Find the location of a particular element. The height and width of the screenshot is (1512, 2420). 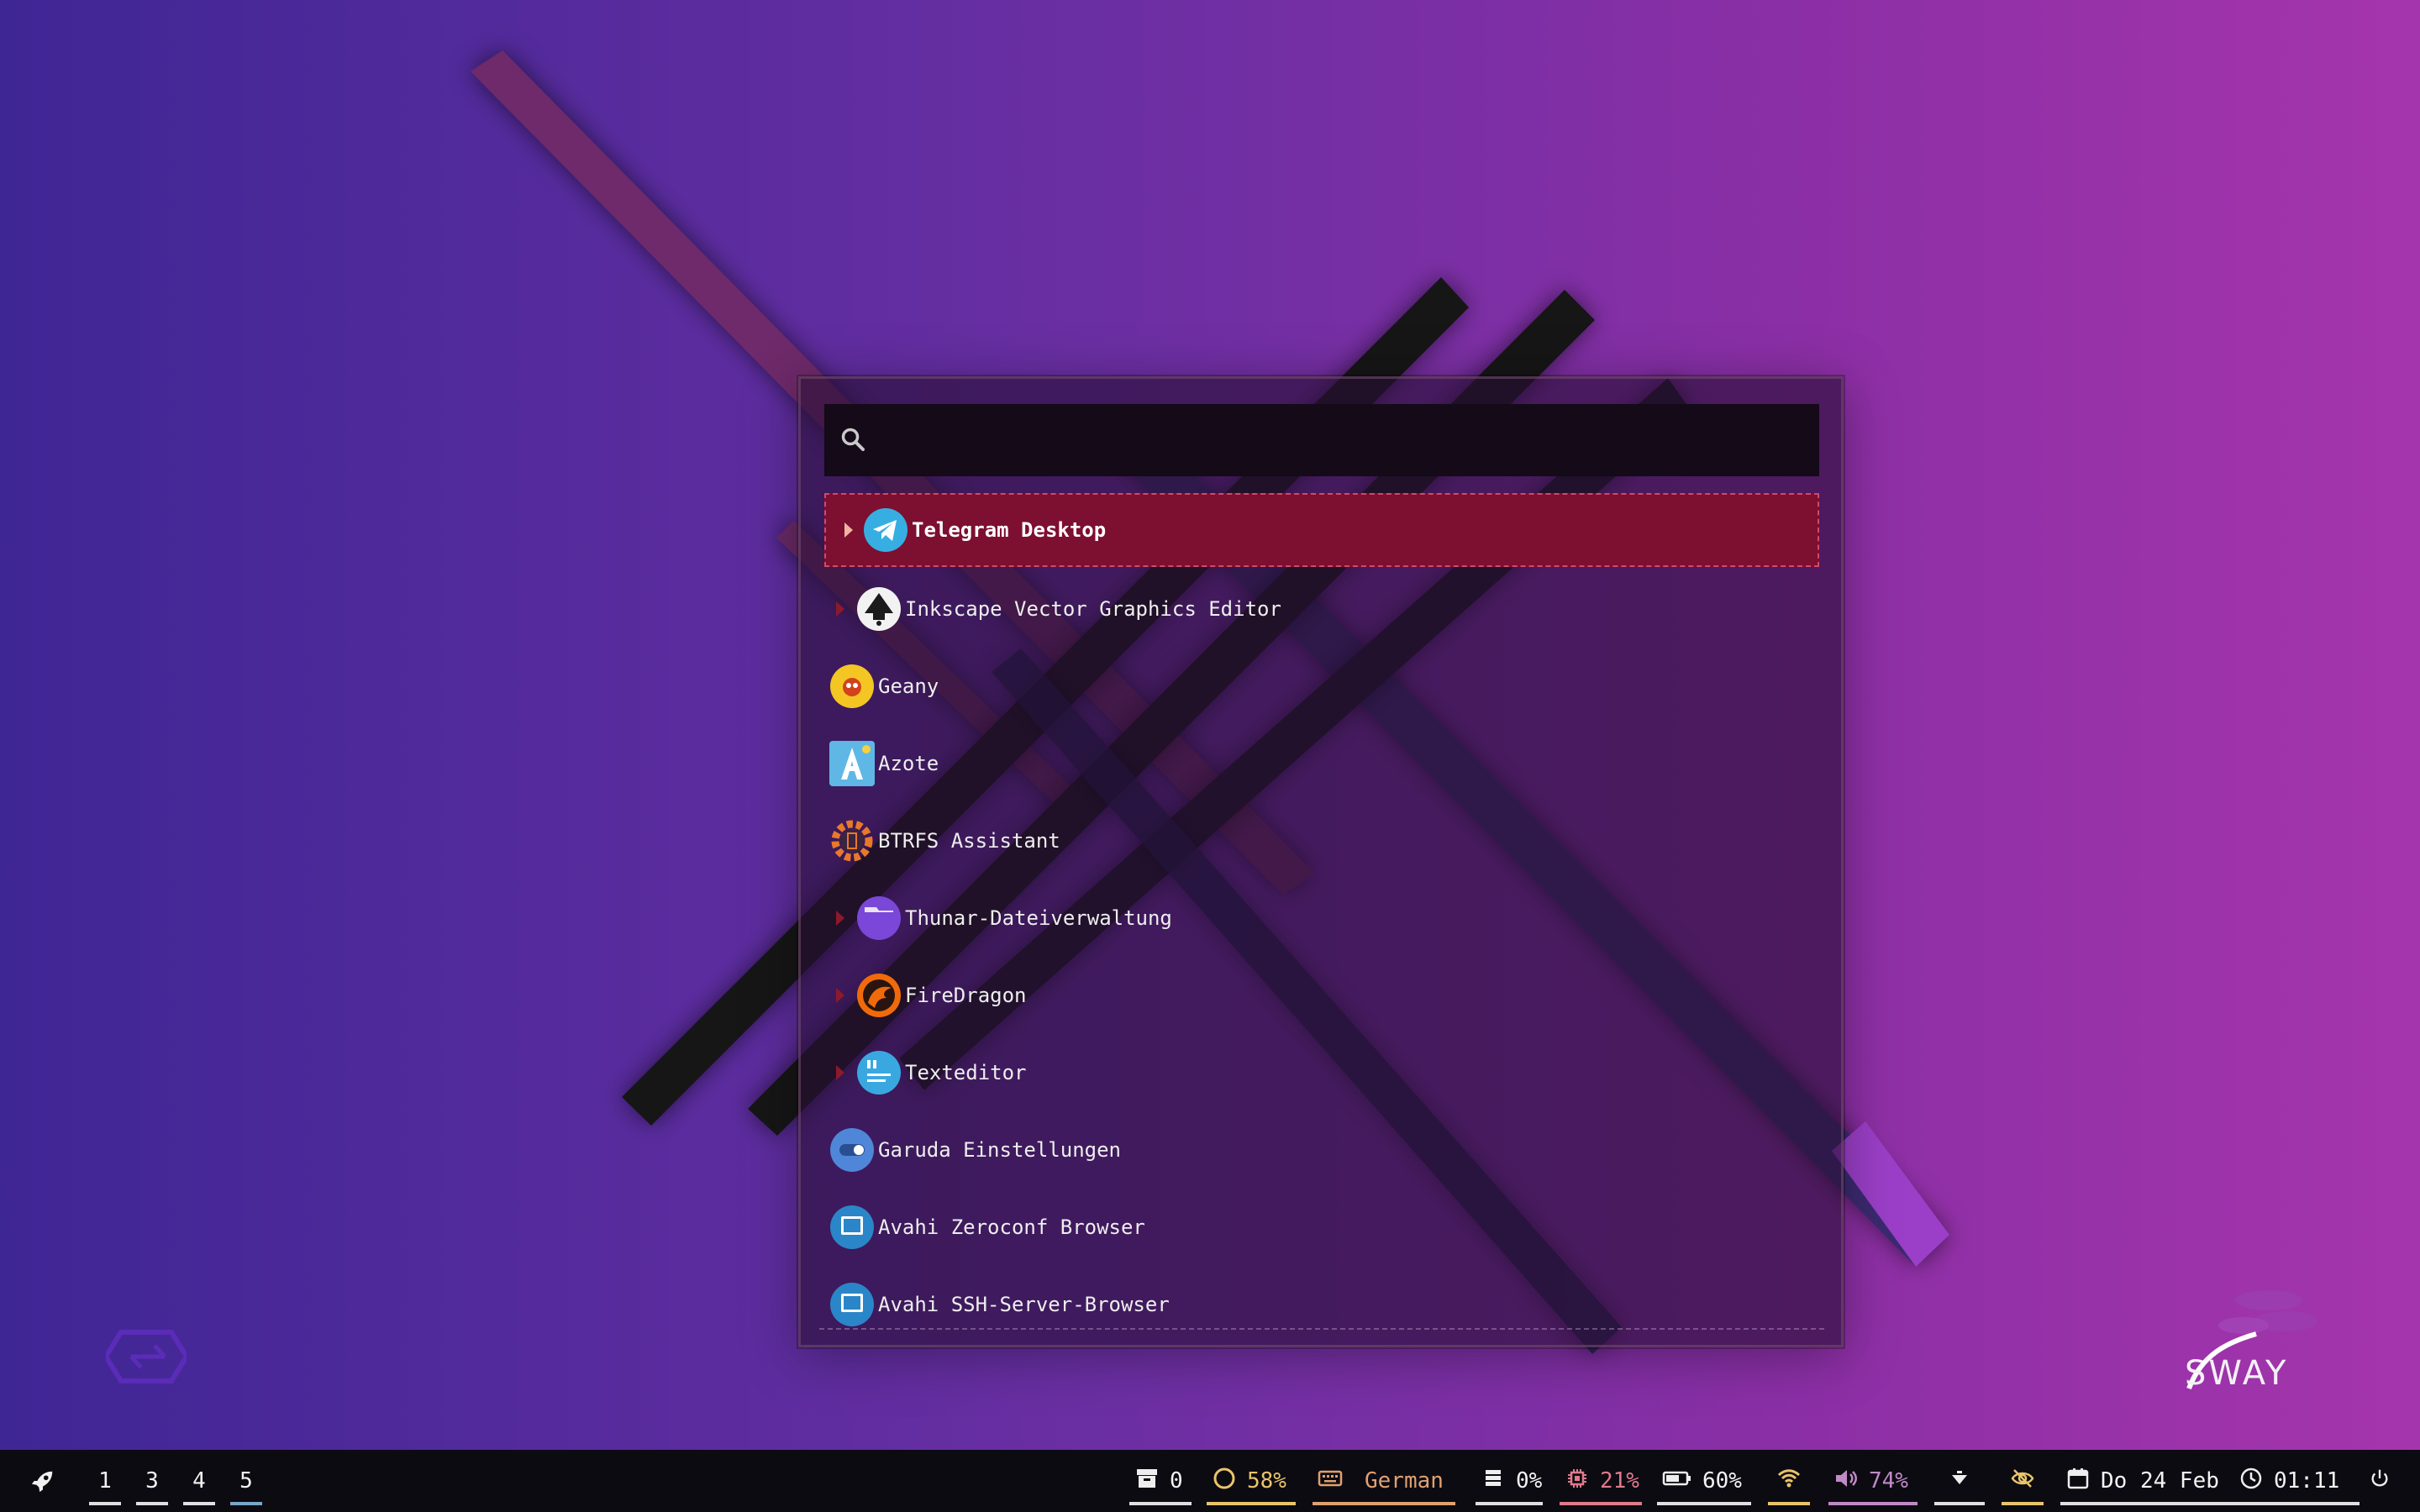

workspace-4: 4 is located at coordinates (199, 1481).